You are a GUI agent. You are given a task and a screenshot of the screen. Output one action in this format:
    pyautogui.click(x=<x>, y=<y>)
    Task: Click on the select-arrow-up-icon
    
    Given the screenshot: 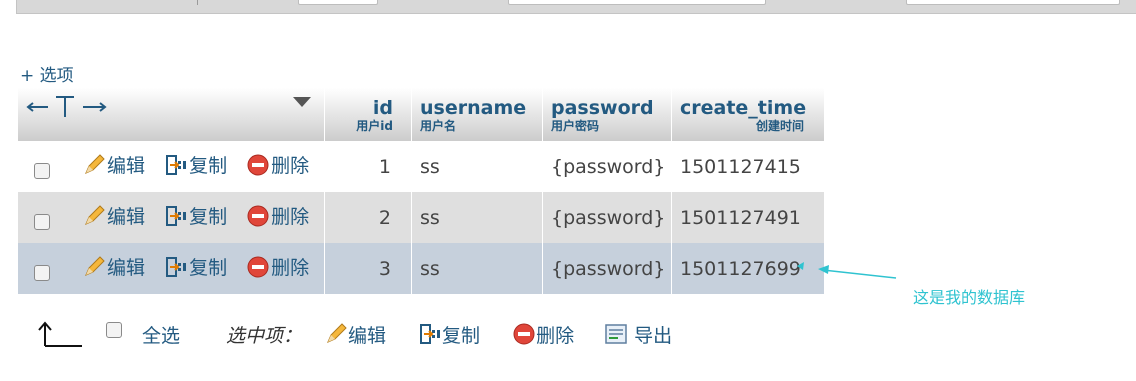 What is the action you would take?
    pyautogui.click(x=60, y=334)
    